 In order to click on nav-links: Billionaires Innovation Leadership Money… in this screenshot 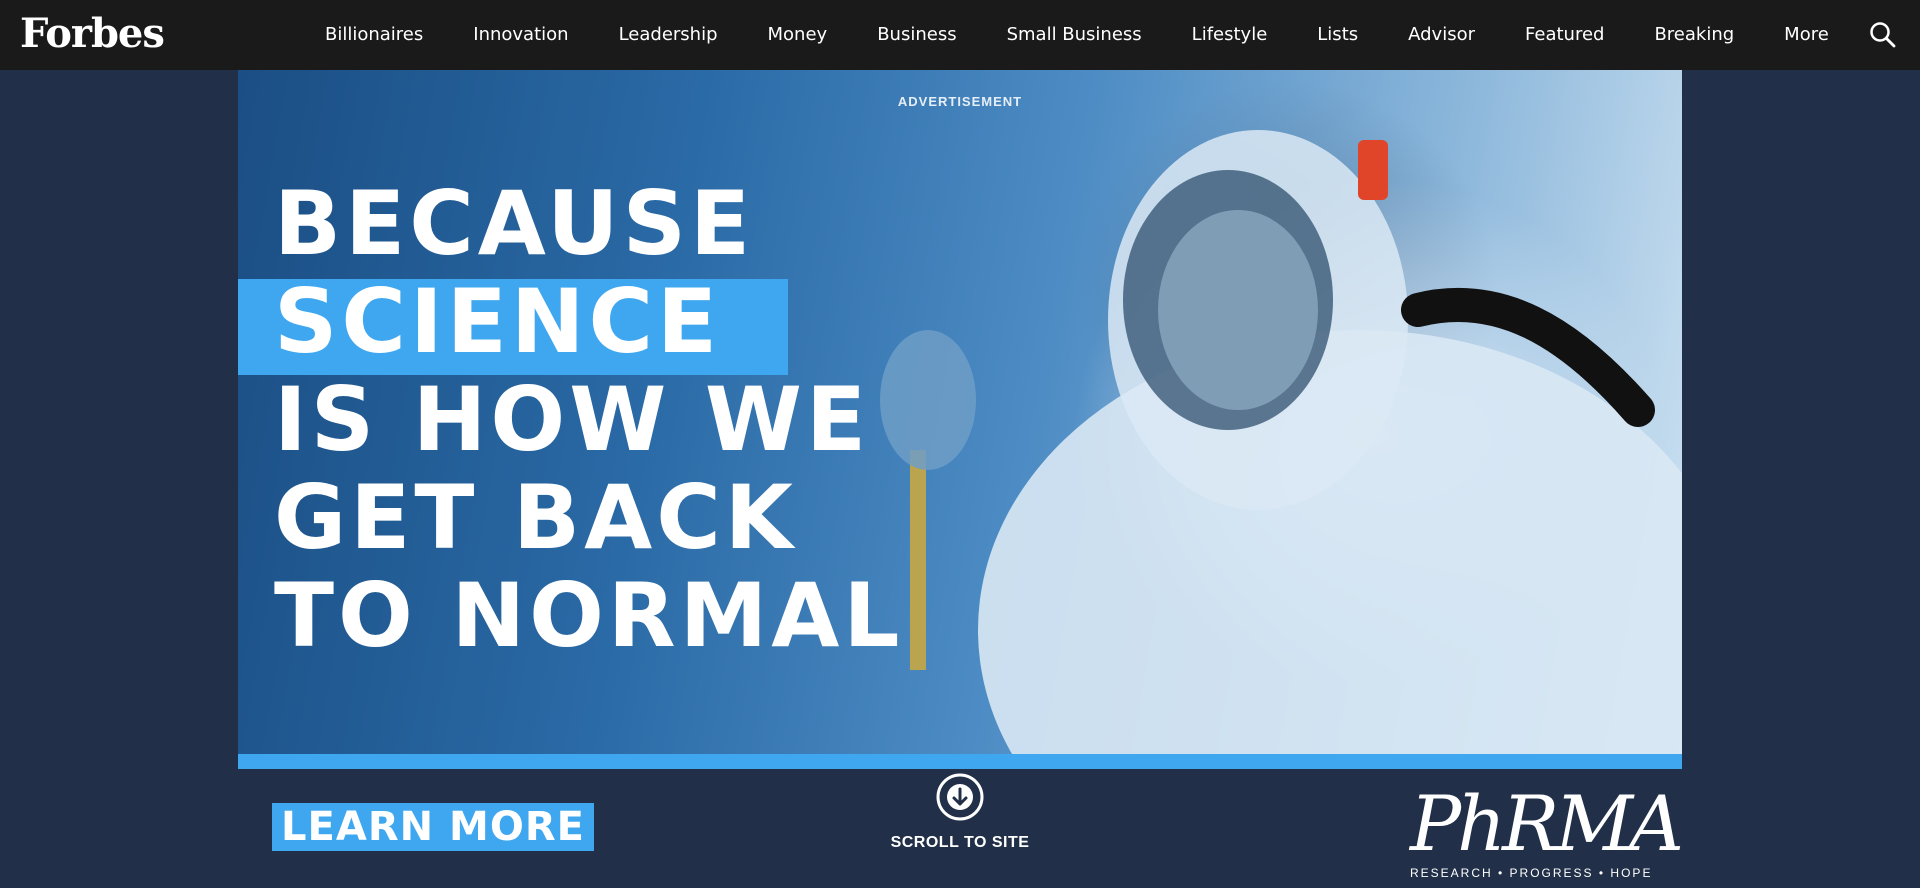, I will do `click(1077, 35)`.